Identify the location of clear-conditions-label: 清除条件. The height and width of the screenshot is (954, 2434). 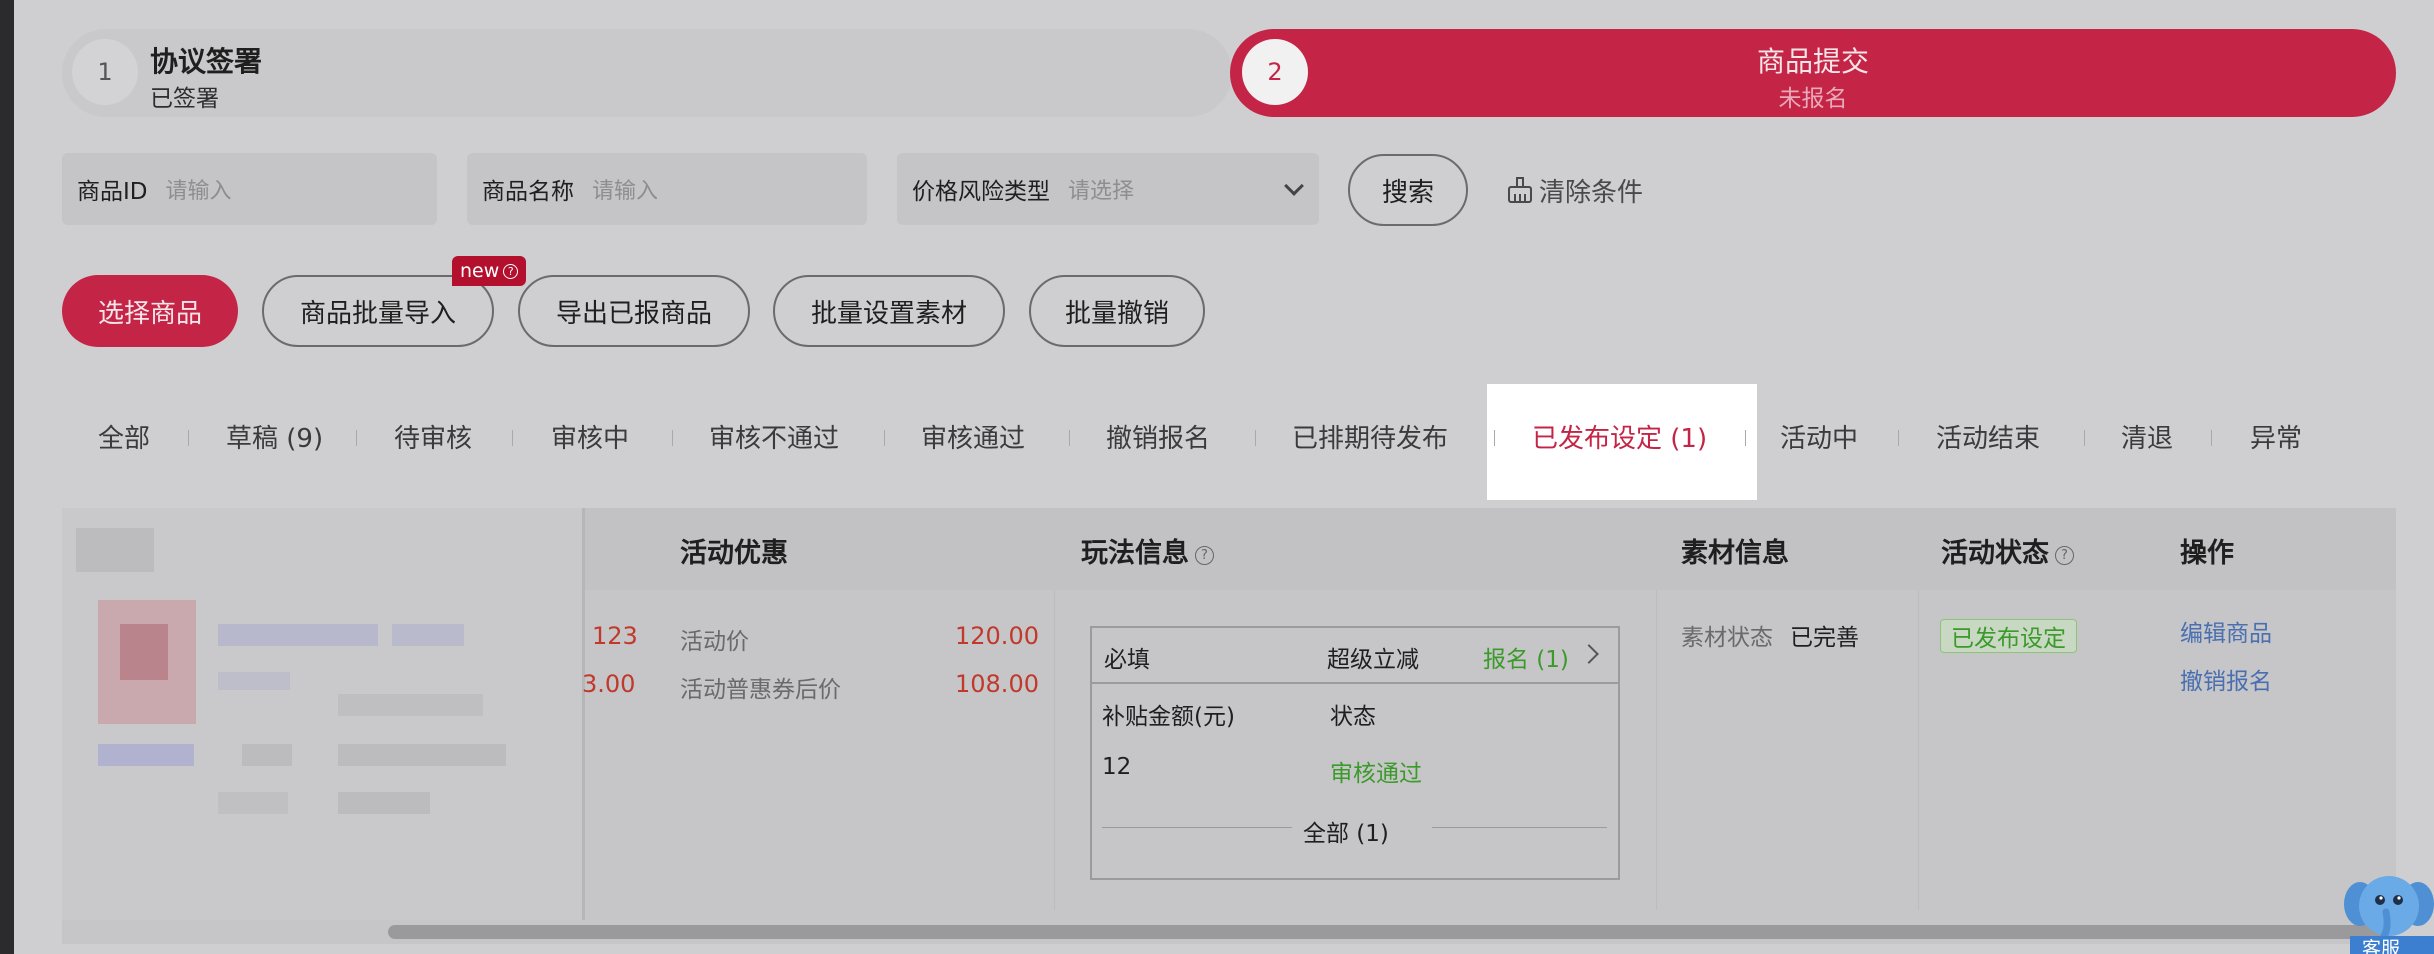
(1591, 192).